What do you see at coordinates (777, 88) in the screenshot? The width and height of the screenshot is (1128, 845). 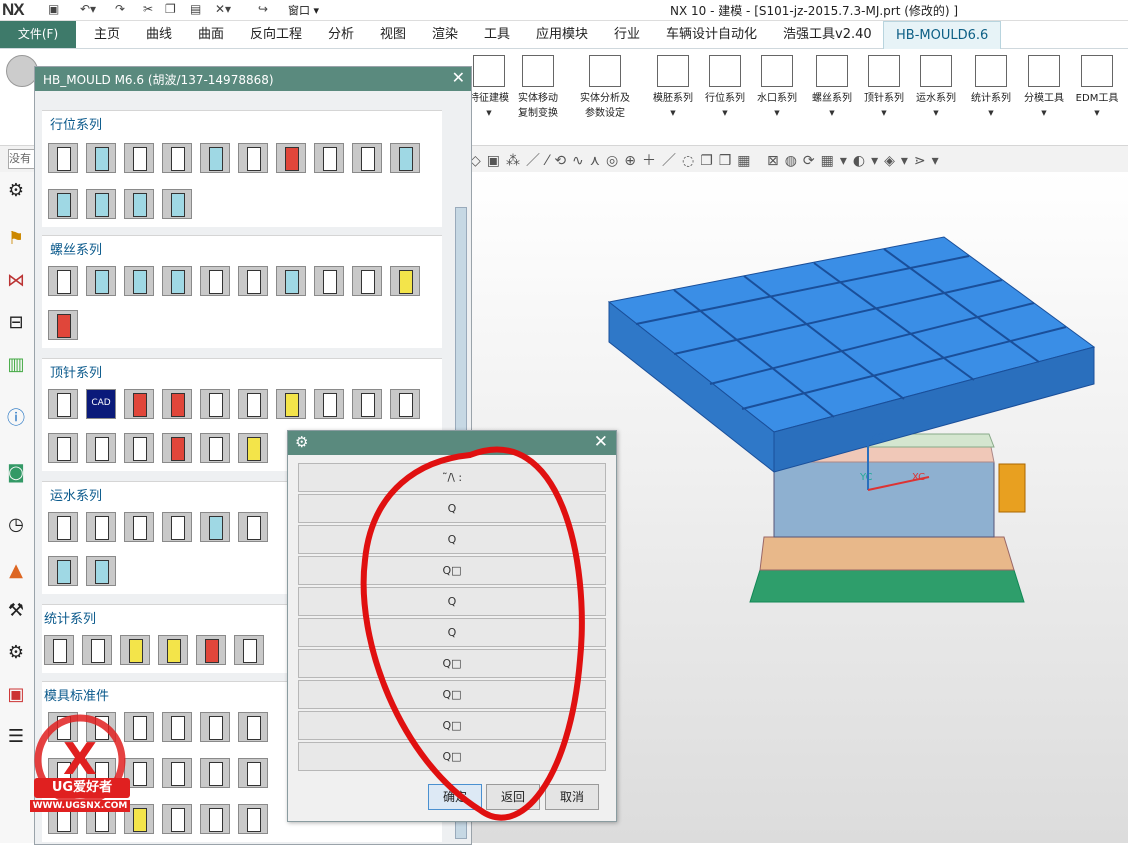 I see `ribbon-gate: 水口系列 ▼` at bounding box center [777, 88].